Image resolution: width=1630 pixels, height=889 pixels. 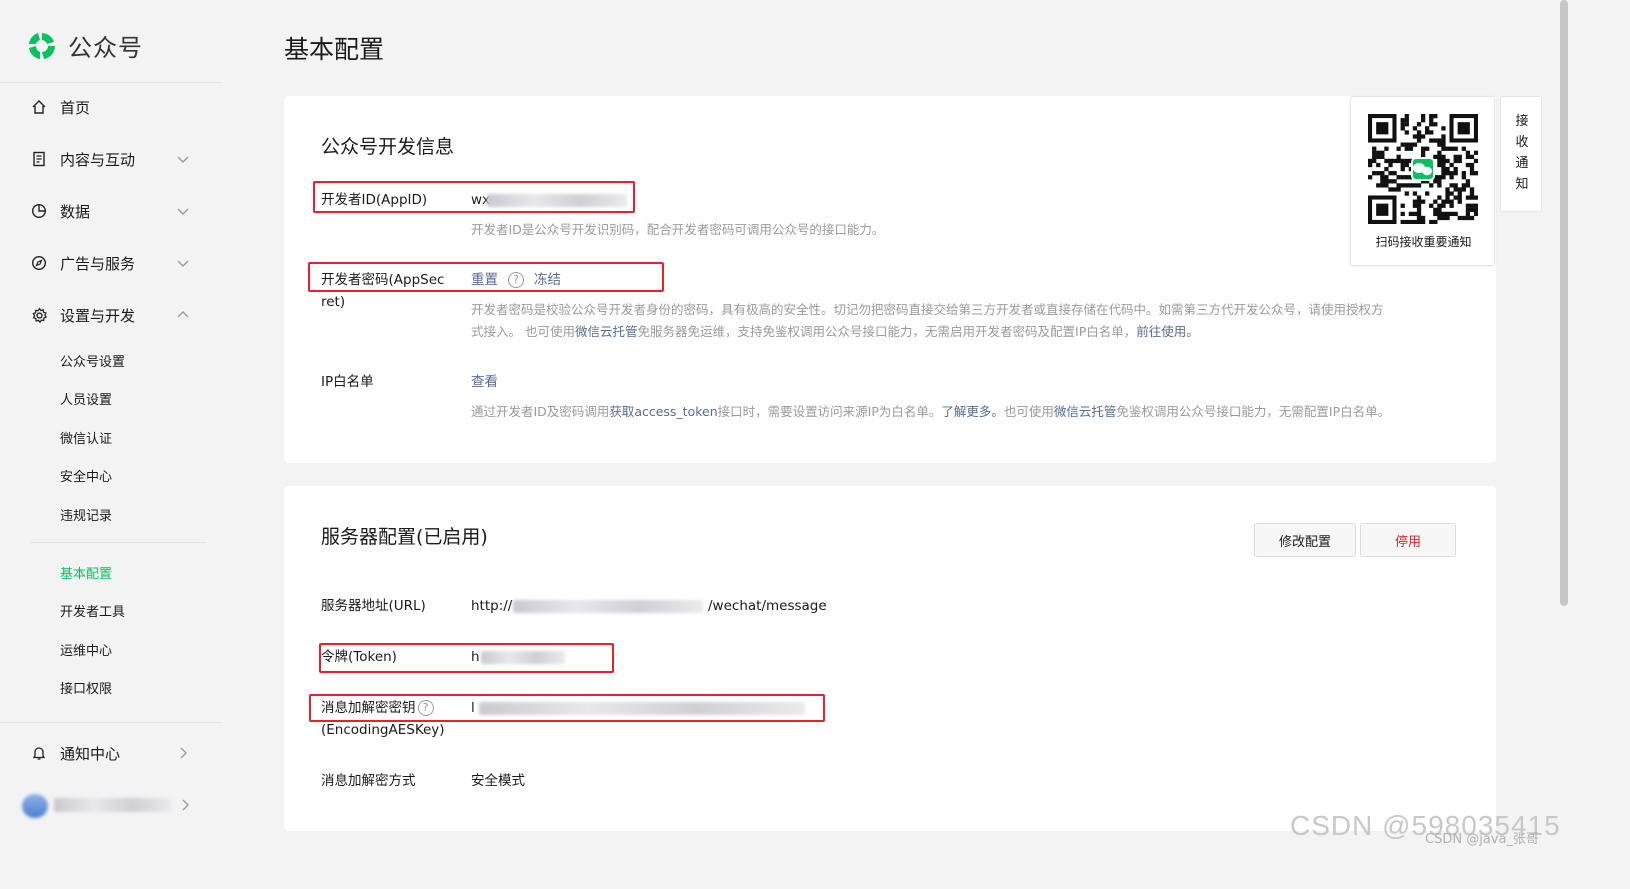 What do you see at coordinates (1028, 411) in the screenshot?
I see `ip-desc-text: 也可使用` at bounding box center [1028, 411].